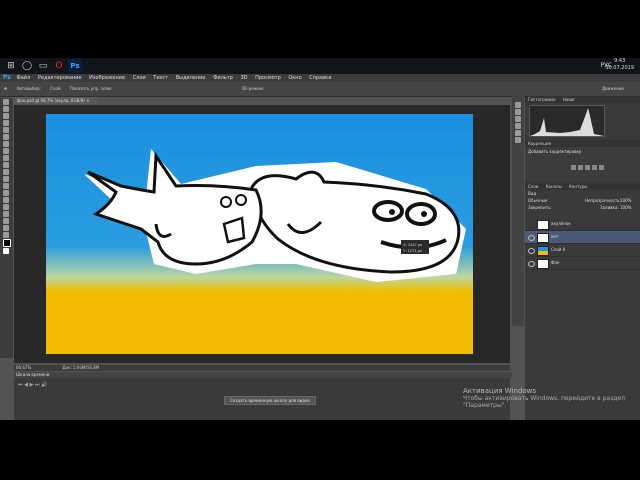  I want to click on auto-select-checkbox: Автовыбор:, so click(29, 88).